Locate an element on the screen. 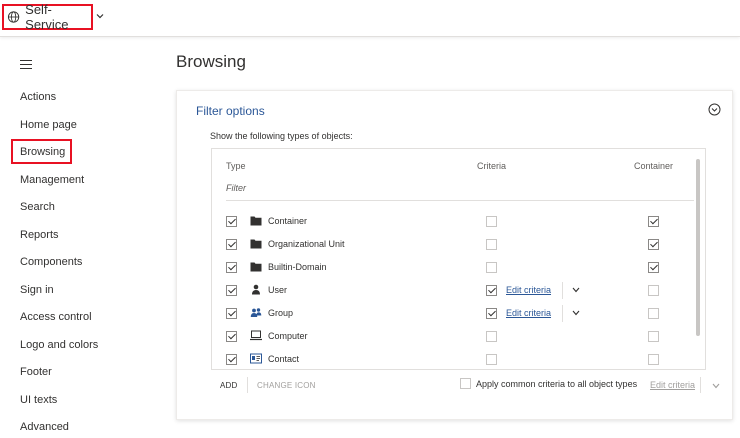 This screenshot has height=438, width=740. sidebar-item-logo-and-colors: Logo and colors is located at coordinates (59, 345).